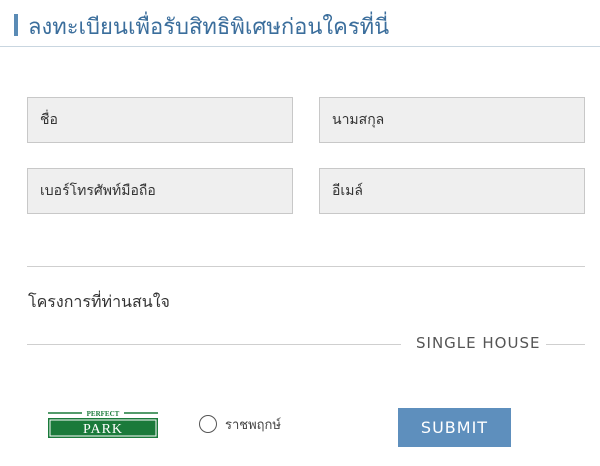  What do you see at coordinates (253, 425) in the screenshot?
I see `project-option-label: ราชพฤกษ์` at bounding box center [253, 425].